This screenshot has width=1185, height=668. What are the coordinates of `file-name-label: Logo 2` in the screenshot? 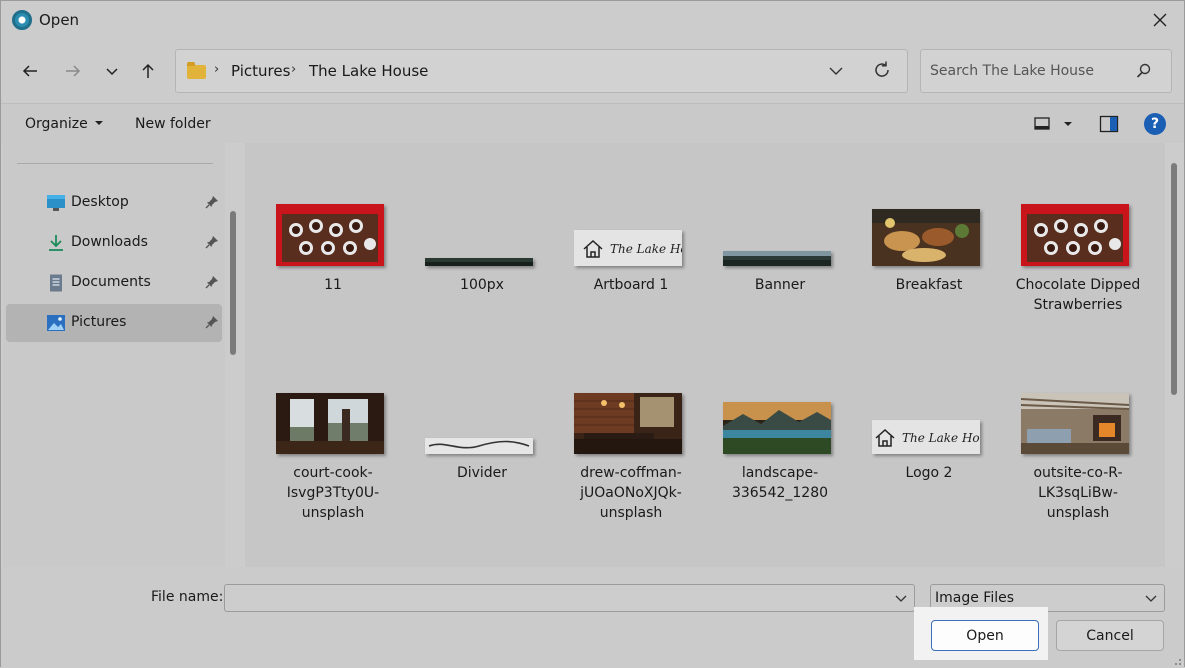 It's located at (929, 473).